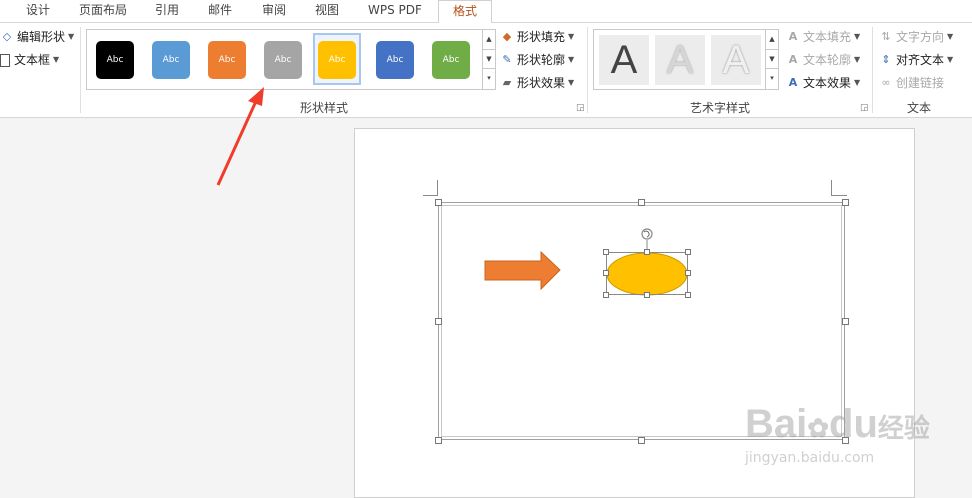 Image resolution: width=972 pixels, height=498 pixels. I want to click on annotation-arrow-line, so click(237, 142).